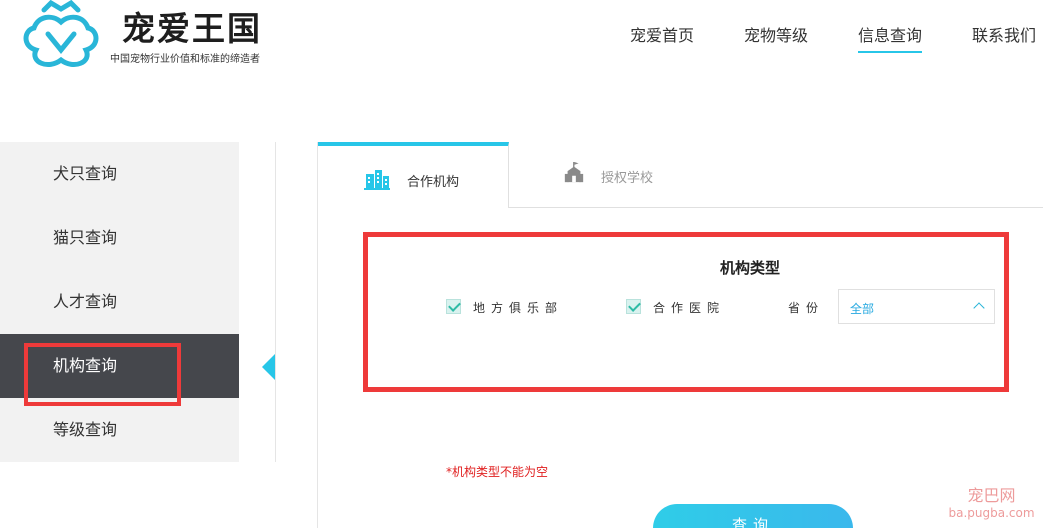  What do you see at coordinates (633, 306) in the screenshot?
I see `partner-hospital-checkbox` at bounding box center [633, 306].